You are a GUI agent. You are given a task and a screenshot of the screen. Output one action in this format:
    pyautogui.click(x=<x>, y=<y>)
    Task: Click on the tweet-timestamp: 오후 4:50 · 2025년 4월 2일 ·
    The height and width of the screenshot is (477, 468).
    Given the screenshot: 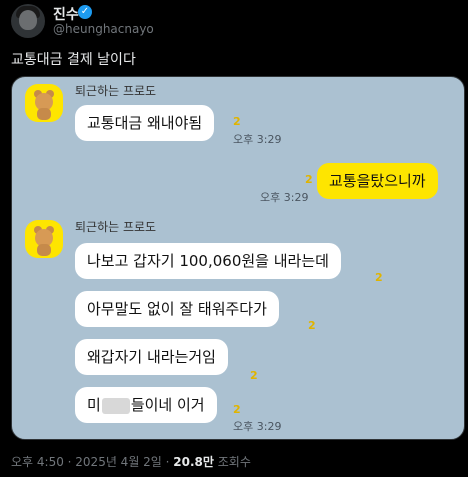 What is the action you would take?
    pyautogui.click(x=92, y=462)
    